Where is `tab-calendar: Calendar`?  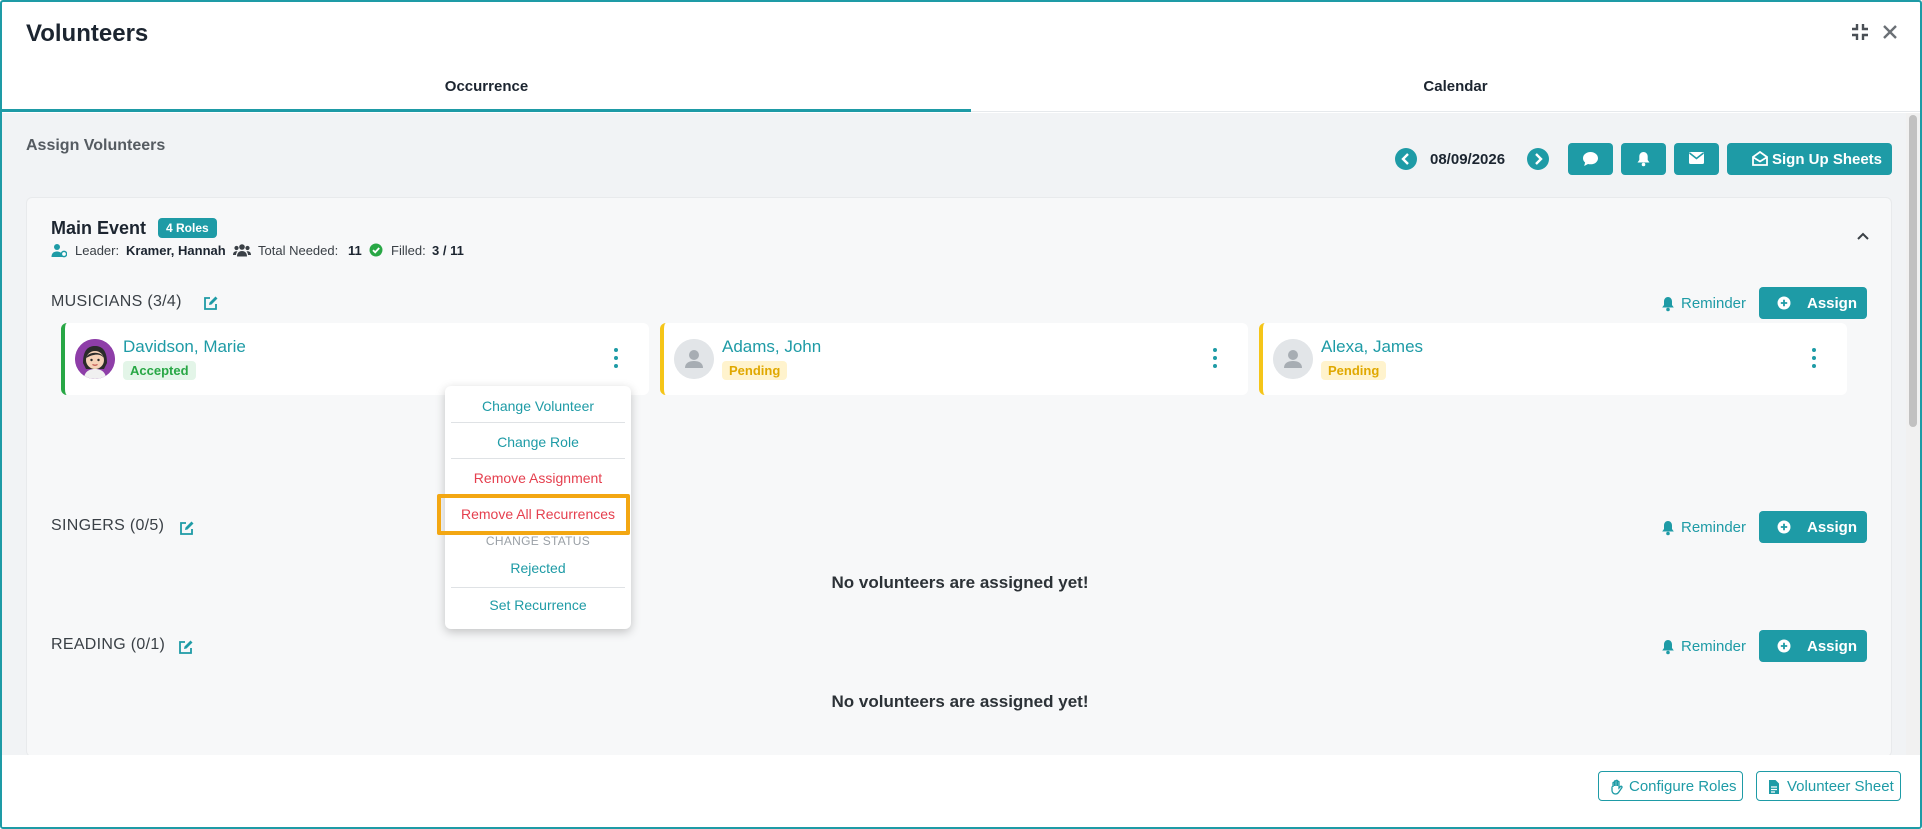
tab-calendar: Calendar is located at coordinates (1445, 92).